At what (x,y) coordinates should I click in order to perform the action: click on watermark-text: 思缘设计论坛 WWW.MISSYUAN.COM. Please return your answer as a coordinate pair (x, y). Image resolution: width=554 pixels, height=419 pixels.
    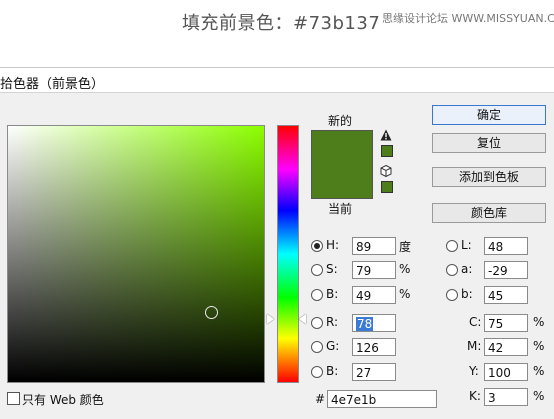
    Looking at the image, I should click on (468, 18).